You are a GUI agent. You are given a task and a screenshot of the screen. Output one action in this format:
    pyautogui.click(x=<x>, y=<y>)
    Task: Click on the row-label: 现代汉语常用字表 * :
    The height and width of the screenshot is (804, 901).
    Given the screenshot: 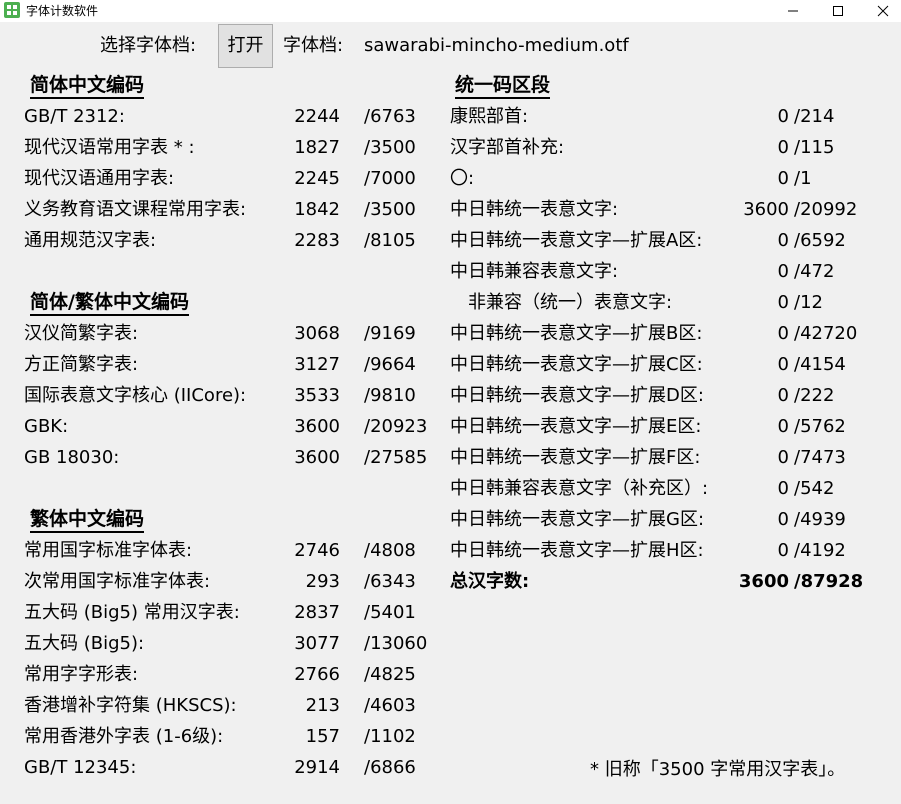 What is the action you would take?
    pyautogui.click(x=109, y=147)
    